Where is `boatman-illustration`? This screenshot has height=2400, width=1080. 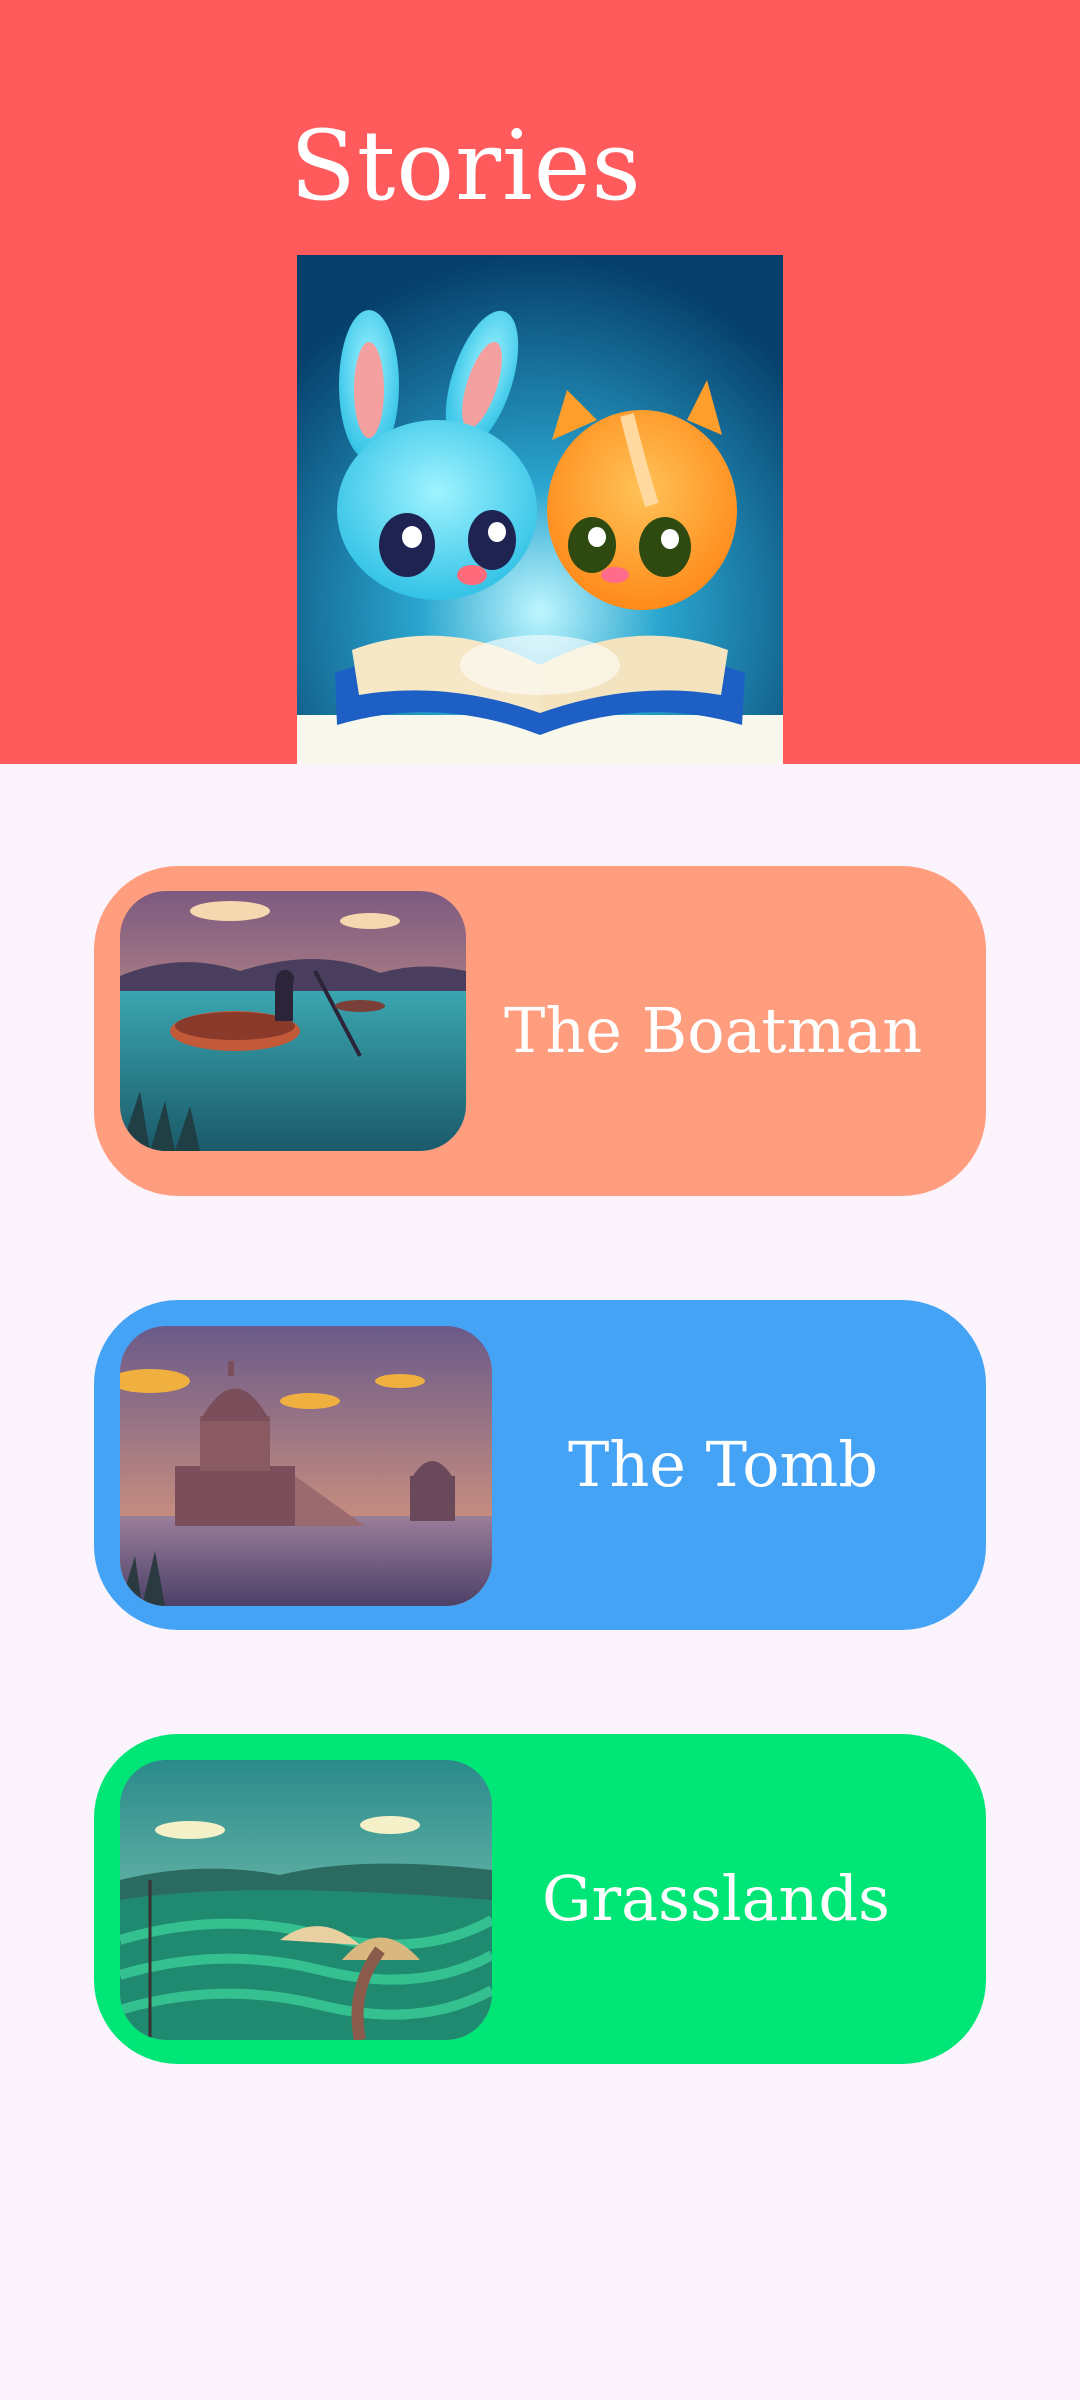 boatman-illustration is located at coordinates (293, 1021).